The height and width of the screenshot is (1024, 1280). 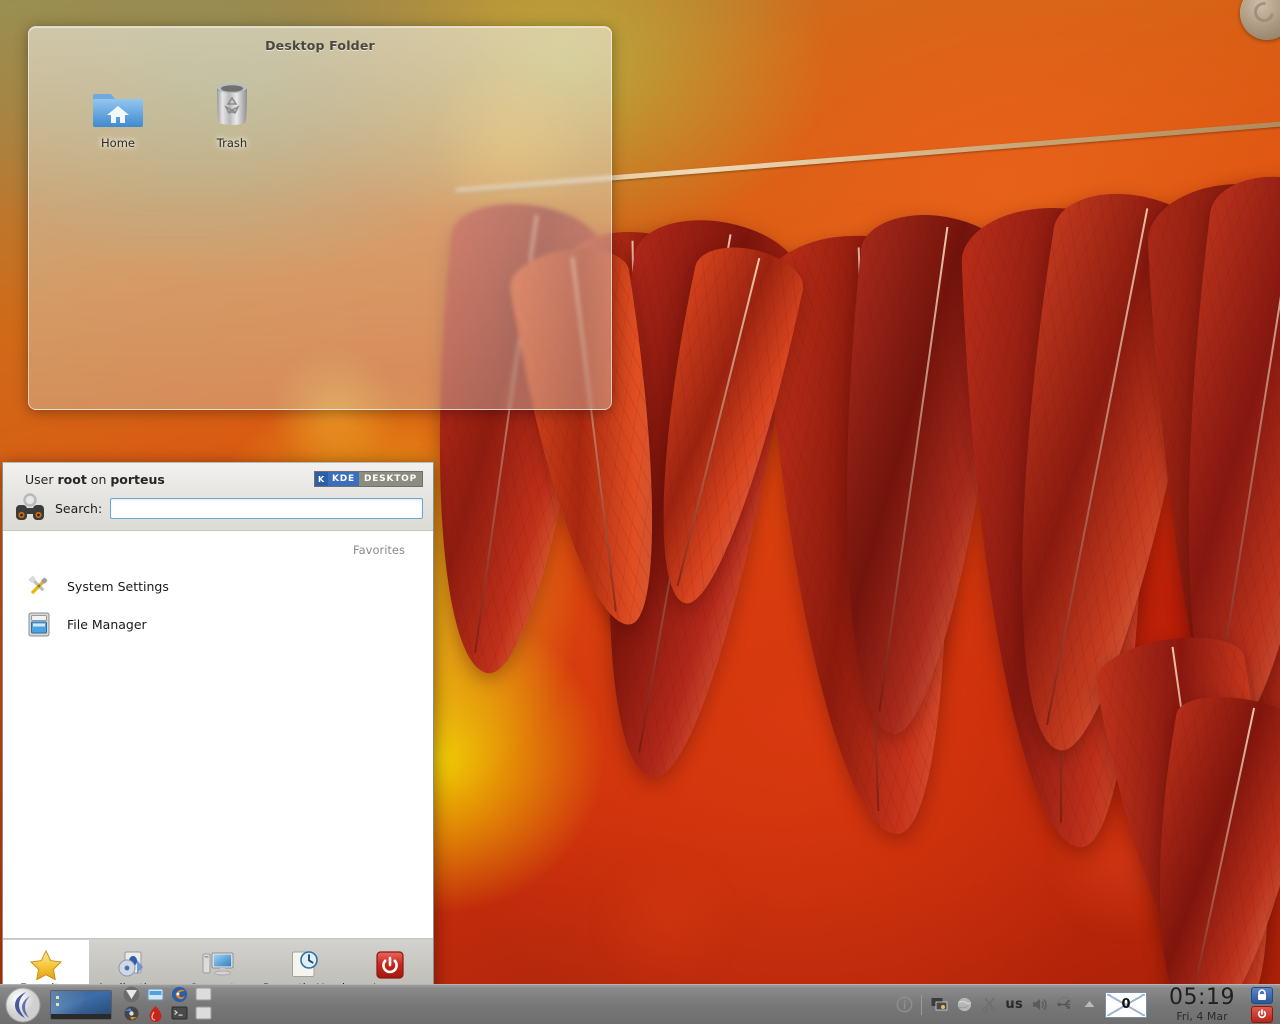 I want to click on power-icon, so click(x=1262, y=1014).